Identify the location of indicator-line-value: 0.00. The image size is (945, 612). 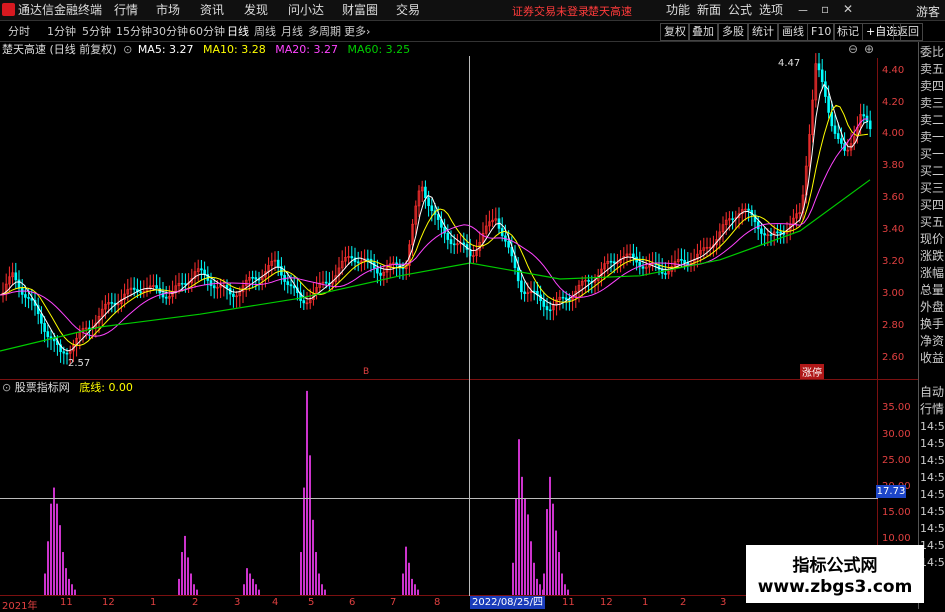
(120, 387).